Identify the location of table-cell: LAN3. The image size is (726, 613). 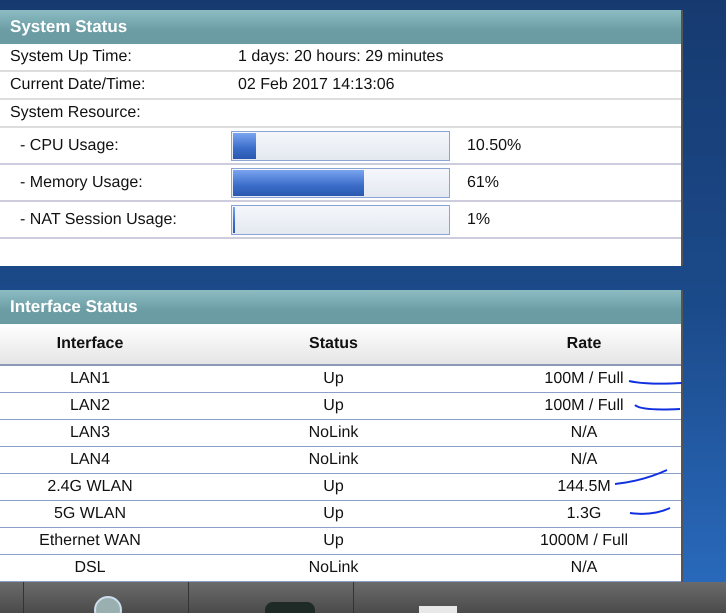
(90, 433).